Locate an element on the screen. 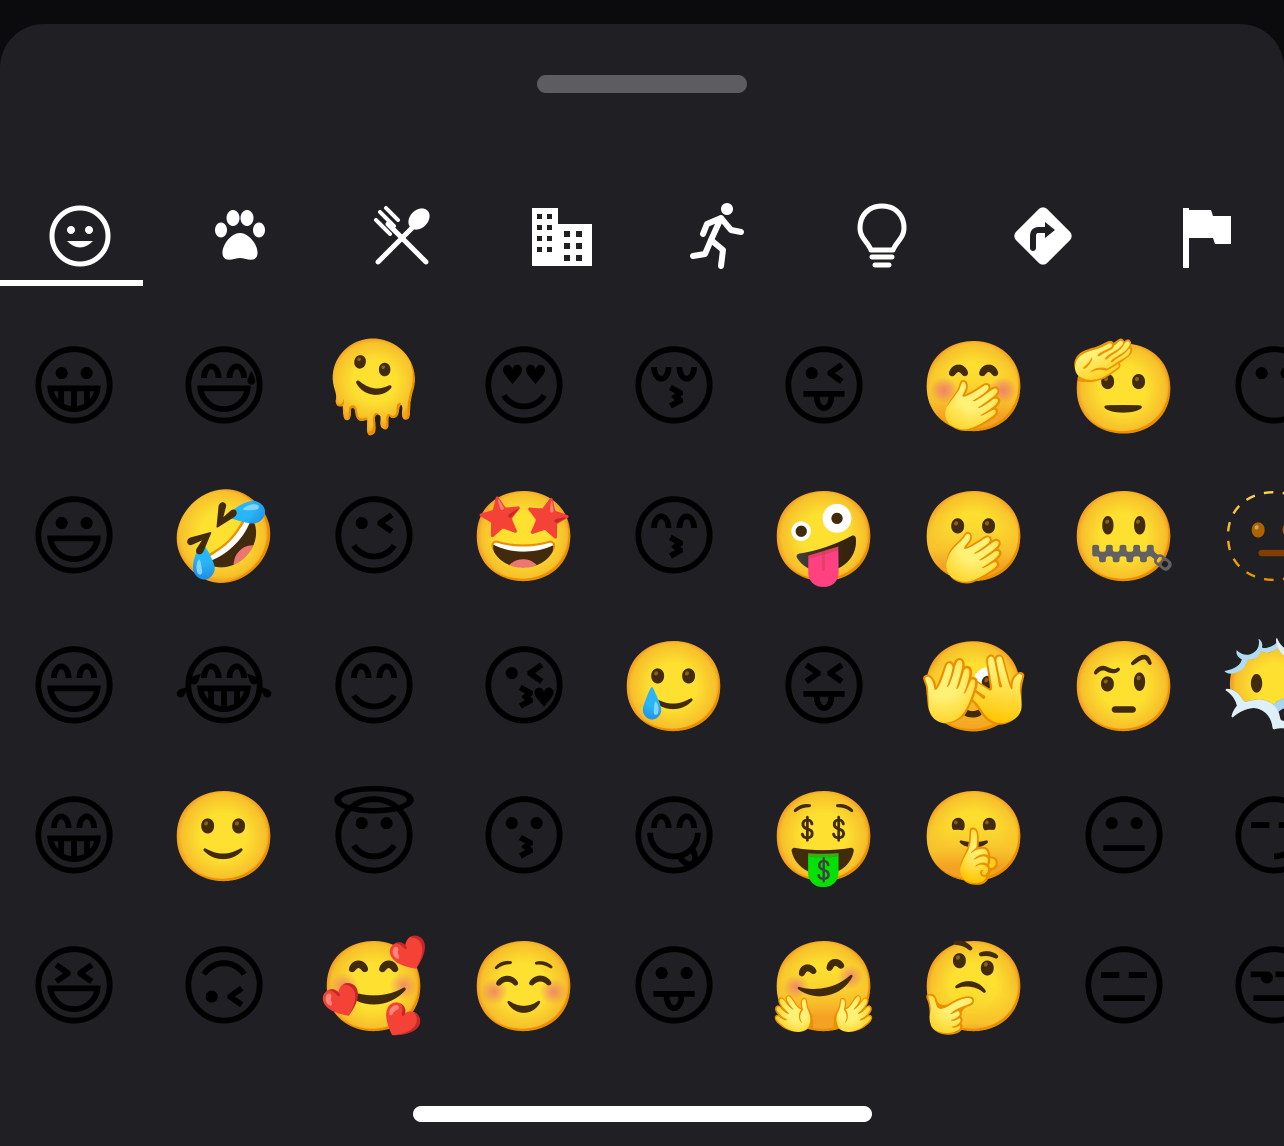  emoji-key: 🥲 is located at coordinates (674, 687).